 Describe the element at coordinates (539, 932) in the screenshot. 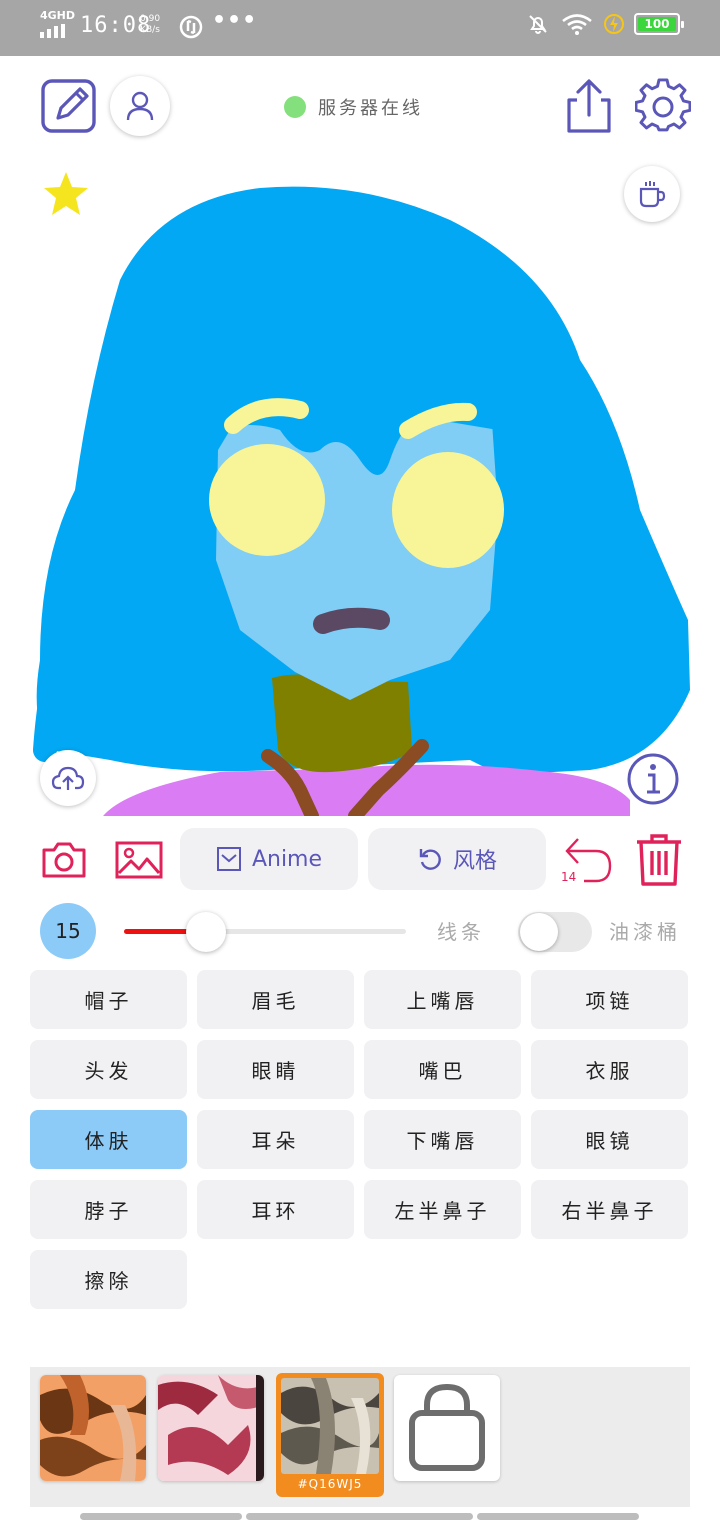

I see `toggle-knob` at that location.